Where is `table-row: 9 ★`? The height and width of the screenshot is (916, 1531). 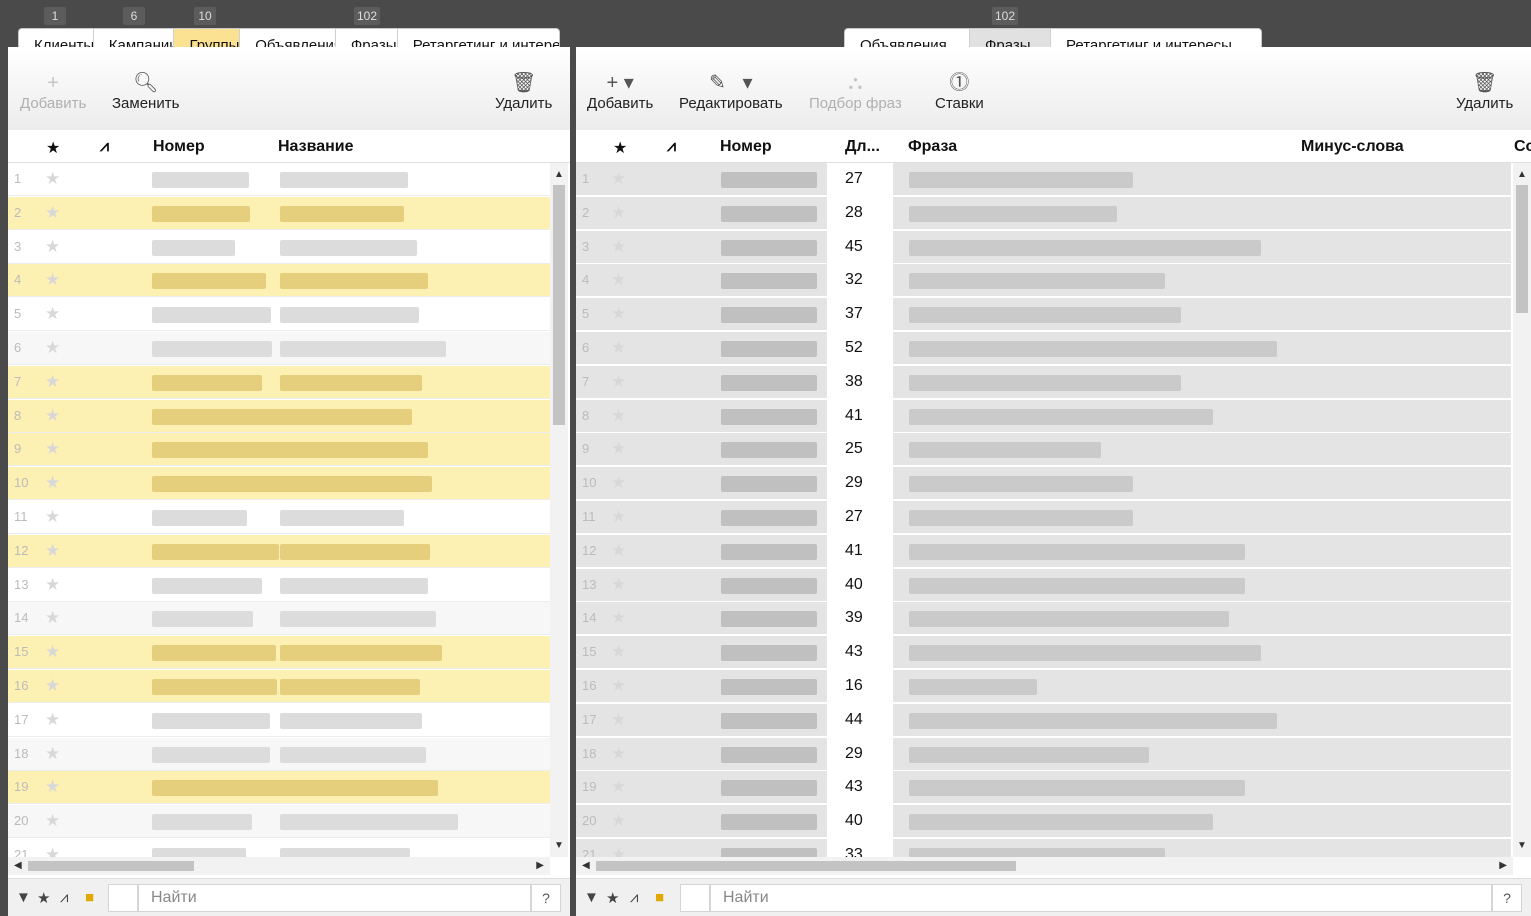
table-row: 9 ★ is located at coordinates (279, 450).